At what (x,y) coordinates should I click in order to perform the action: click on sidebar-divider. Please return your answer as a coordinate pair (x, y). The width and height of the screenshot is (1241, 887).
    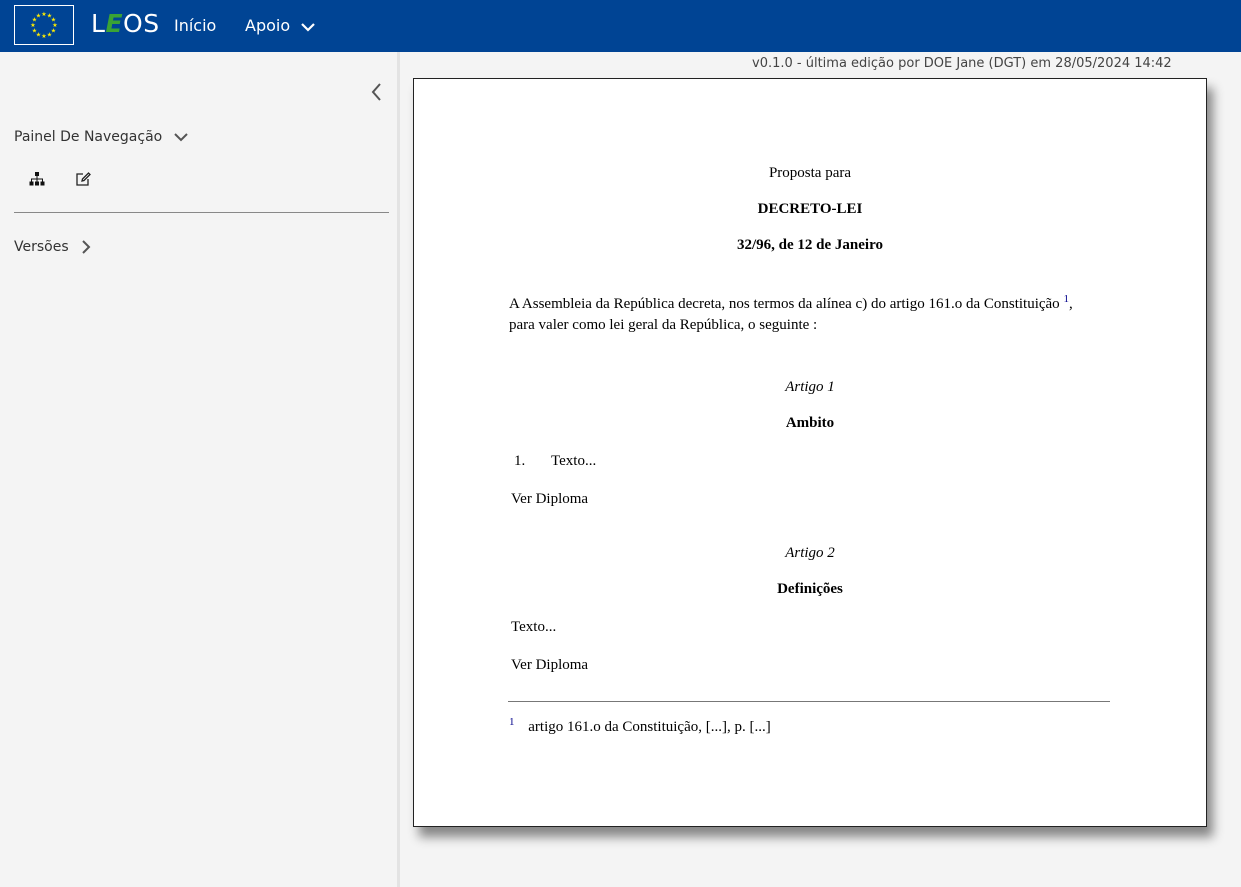
    Looking at the image, I should click on (201, 212).